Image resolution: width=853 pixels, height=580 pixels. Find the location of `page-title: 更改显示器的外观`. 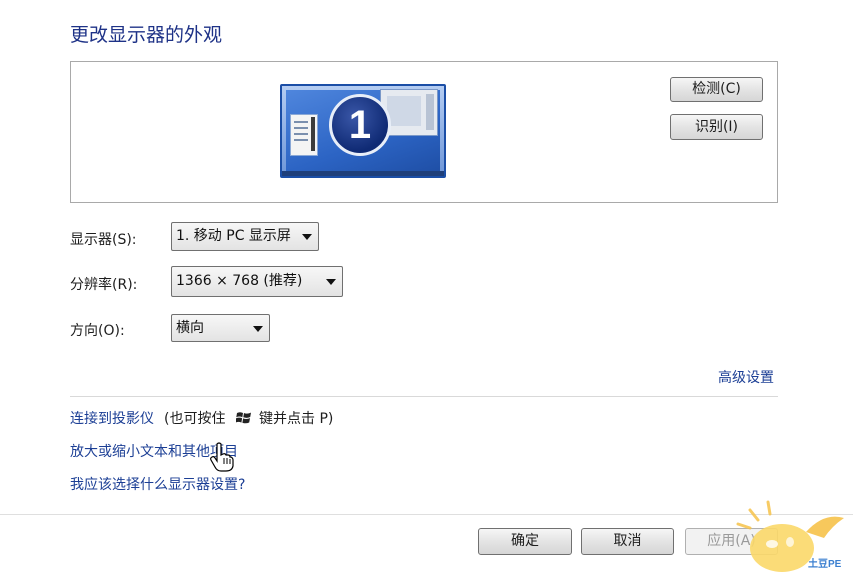

page-title: 更改显示器的外观 is located at coordinates (146, 35).